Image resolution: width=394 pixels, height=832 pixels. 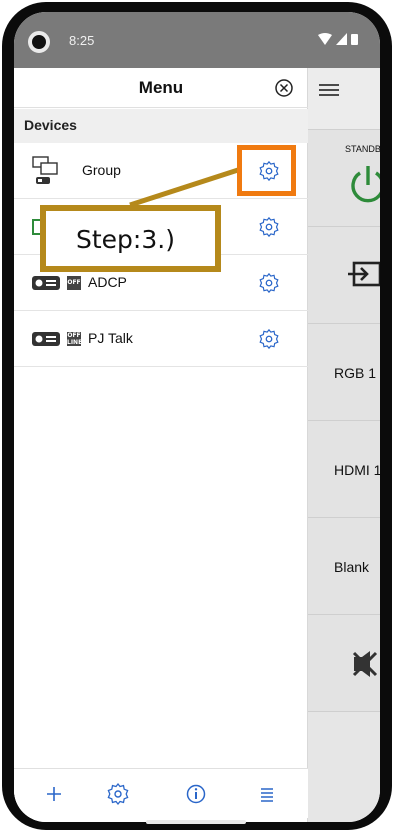 I want to click on input-label: RGB 1, so click(x=355, y=373).